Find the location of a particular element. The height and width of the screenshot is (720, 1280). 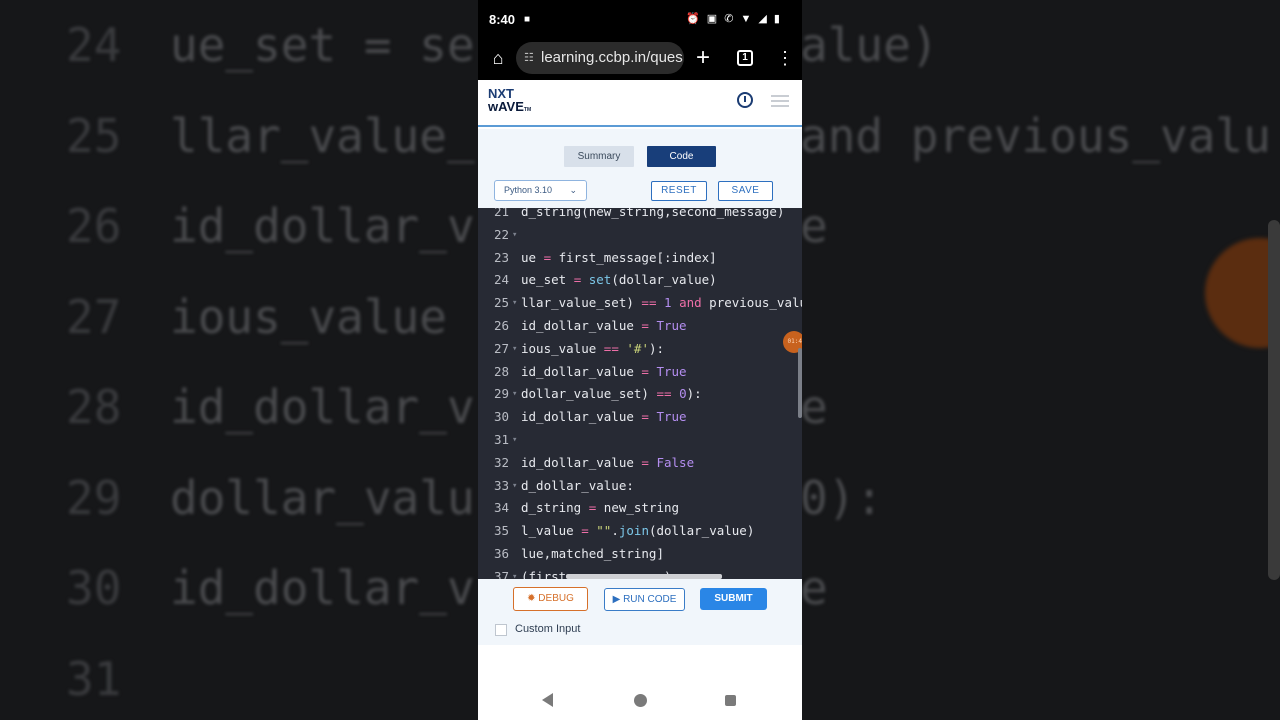

run-code-button: ▶ RUN CODE is located at coordinates (644, 599).